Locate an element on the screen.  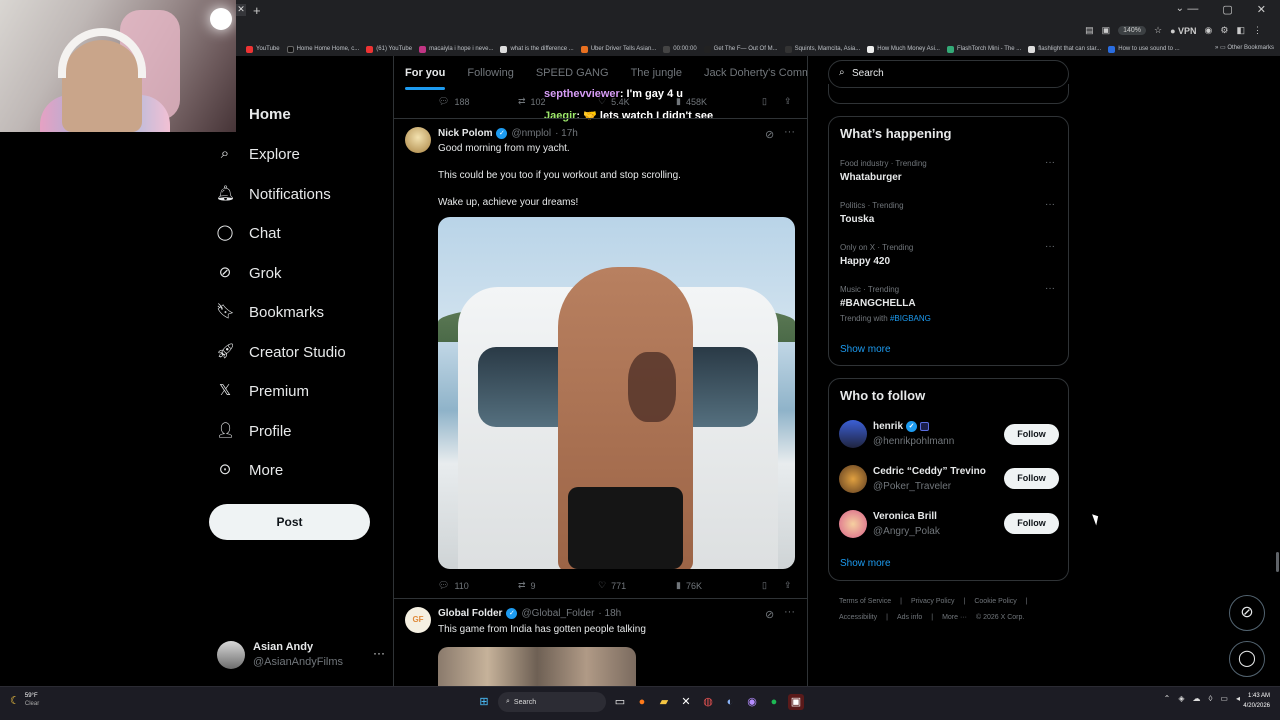
nav-home: Home is located at coordinates (270, 114).